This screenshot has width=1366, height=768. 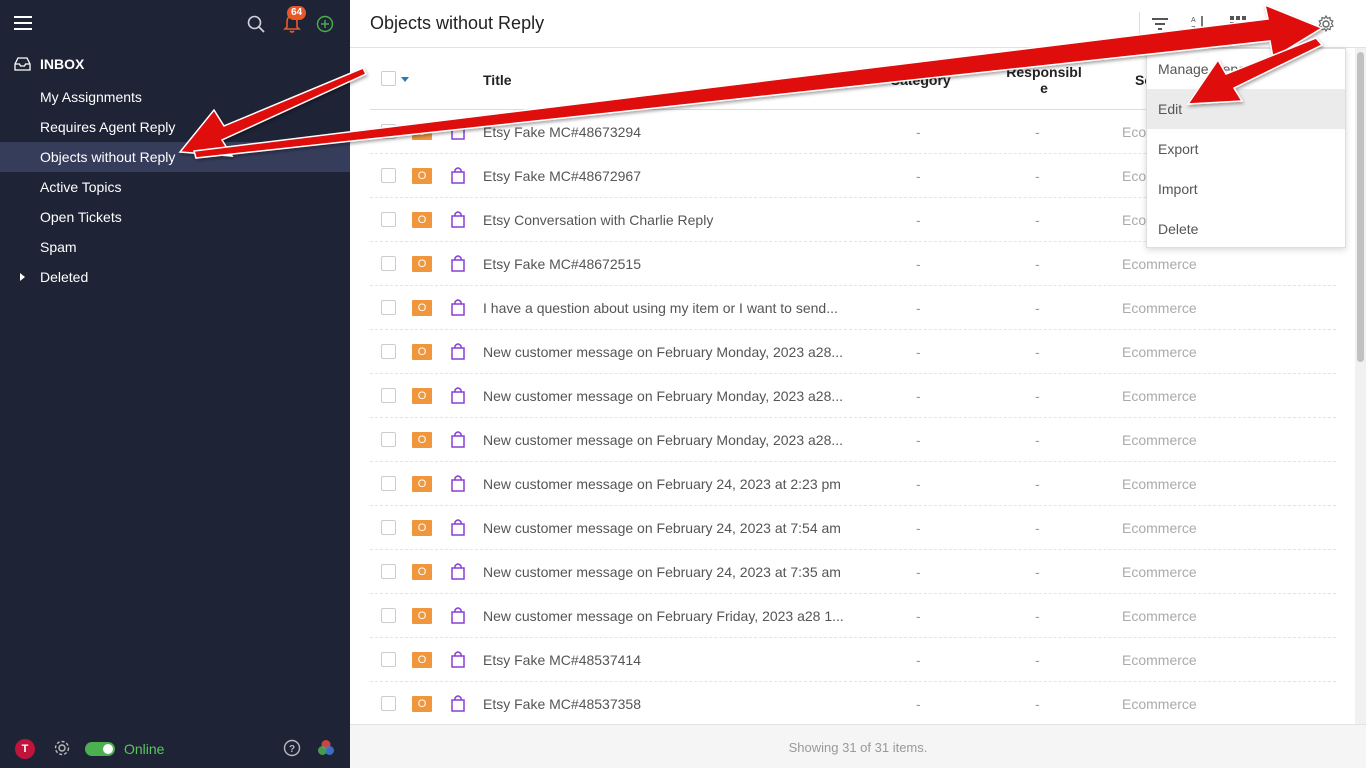 What do you see at coordinates (175, 187) in the screenshot?
I see `sidebar-item-active-topics: Active Topics` at bounding box center [175, 187].